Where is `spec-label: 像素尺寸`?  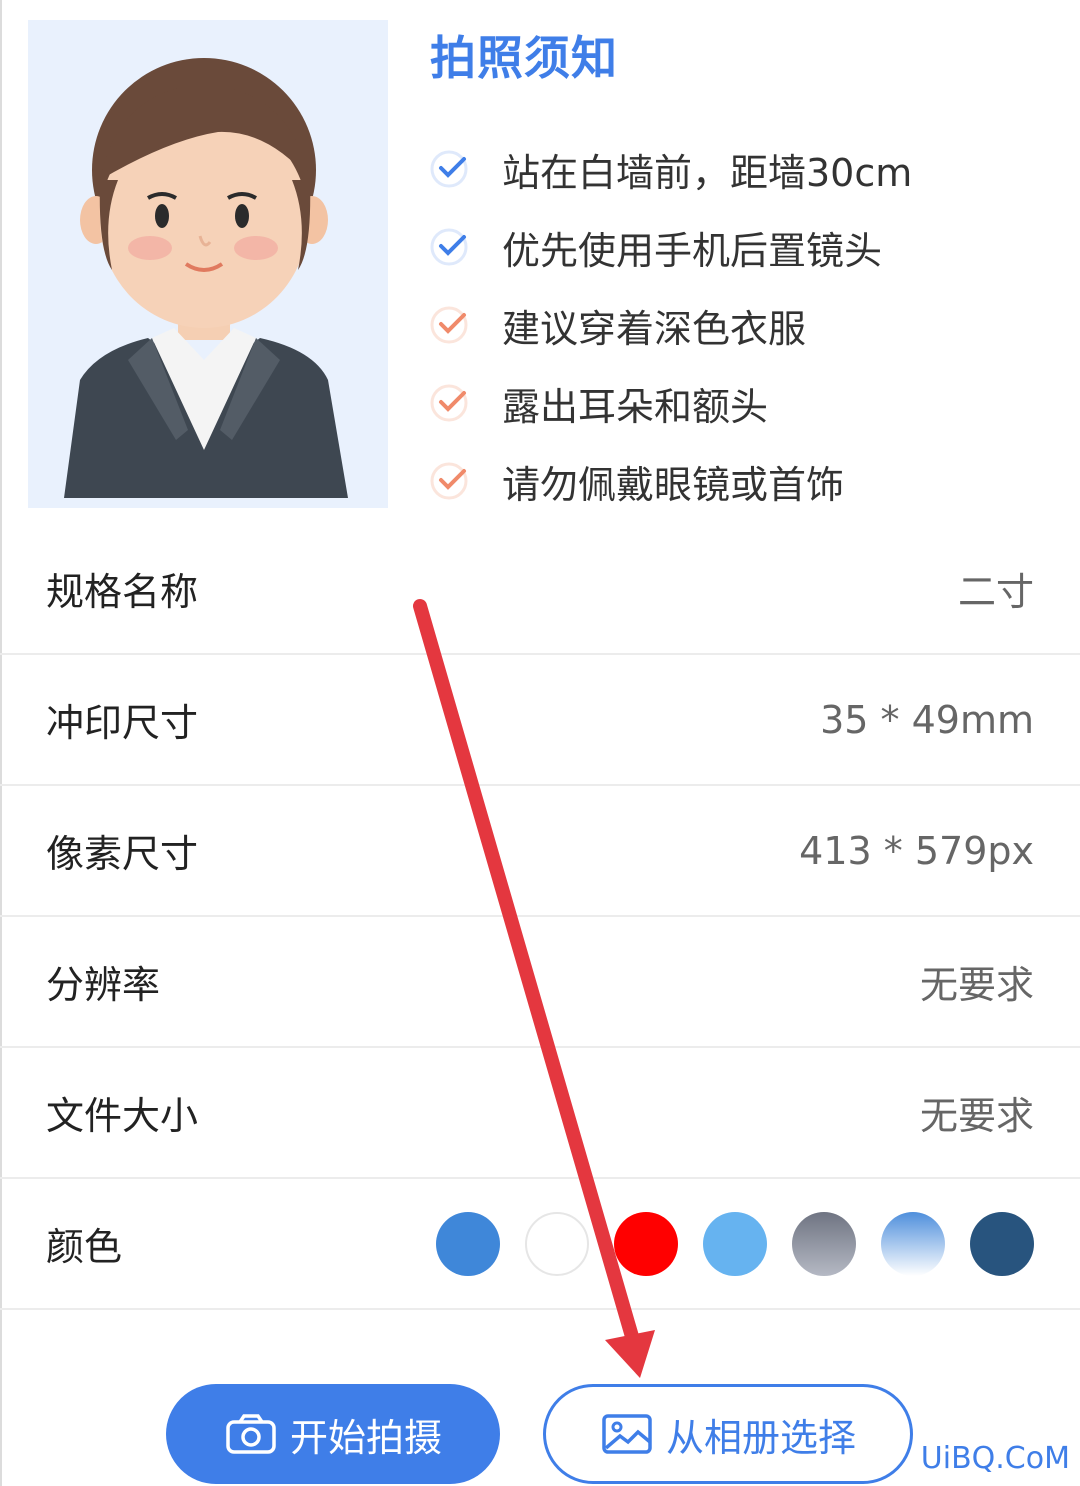
spec-label: 像素尺寸 is located at coordinates (122, 854).